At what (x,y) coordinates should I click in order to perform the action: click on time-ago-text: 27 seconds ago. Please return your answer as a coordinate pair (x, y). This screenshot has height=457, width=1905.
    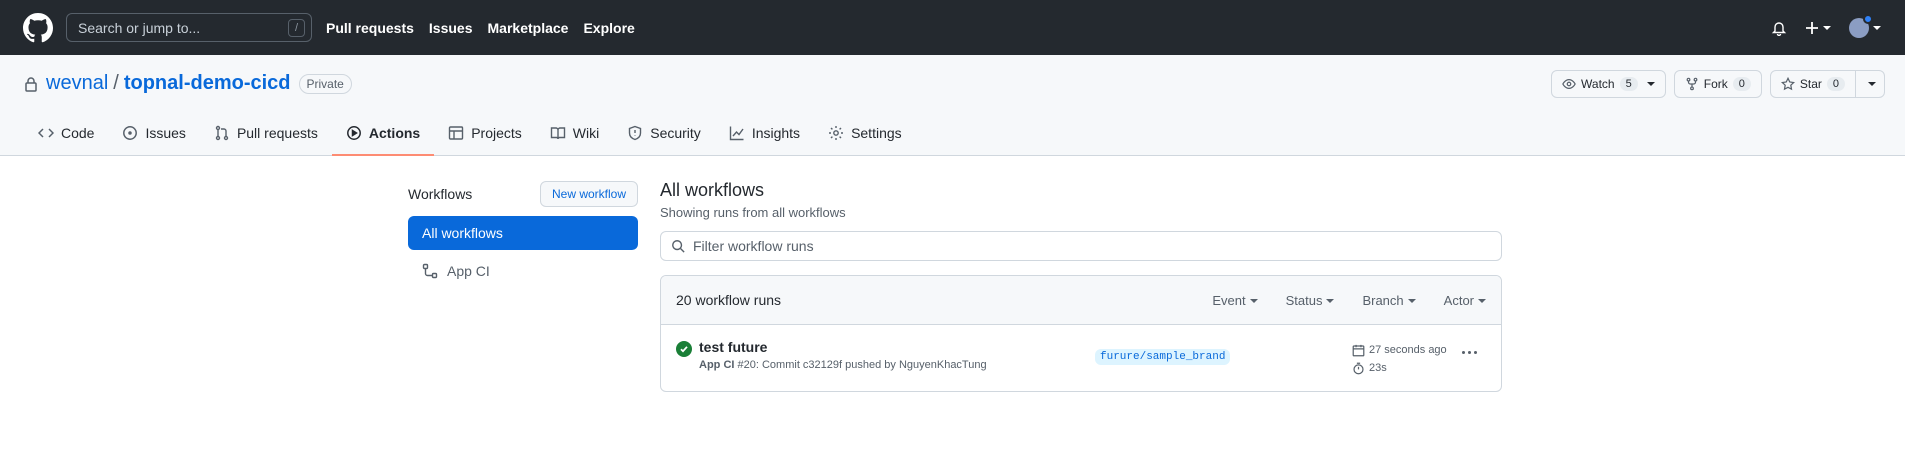
    Looking at the image, I should click on (1408, 350).